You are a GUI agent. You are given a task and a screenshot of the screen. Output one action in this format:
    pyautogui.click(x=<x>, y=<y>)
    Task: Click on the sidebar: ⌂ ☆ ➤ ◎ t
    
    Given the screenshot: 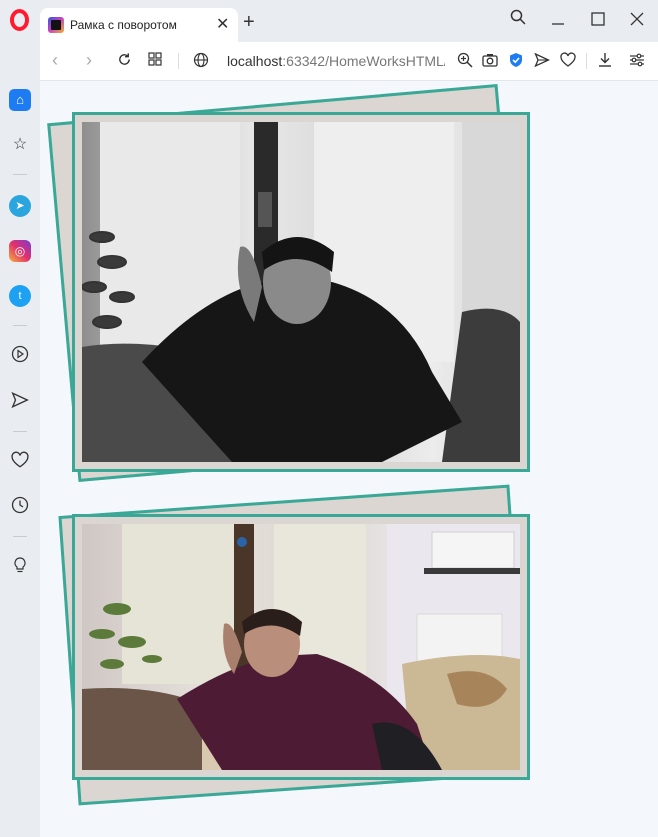 What is the action you would take?
    pyautogui.click(x=20, y=439)
    